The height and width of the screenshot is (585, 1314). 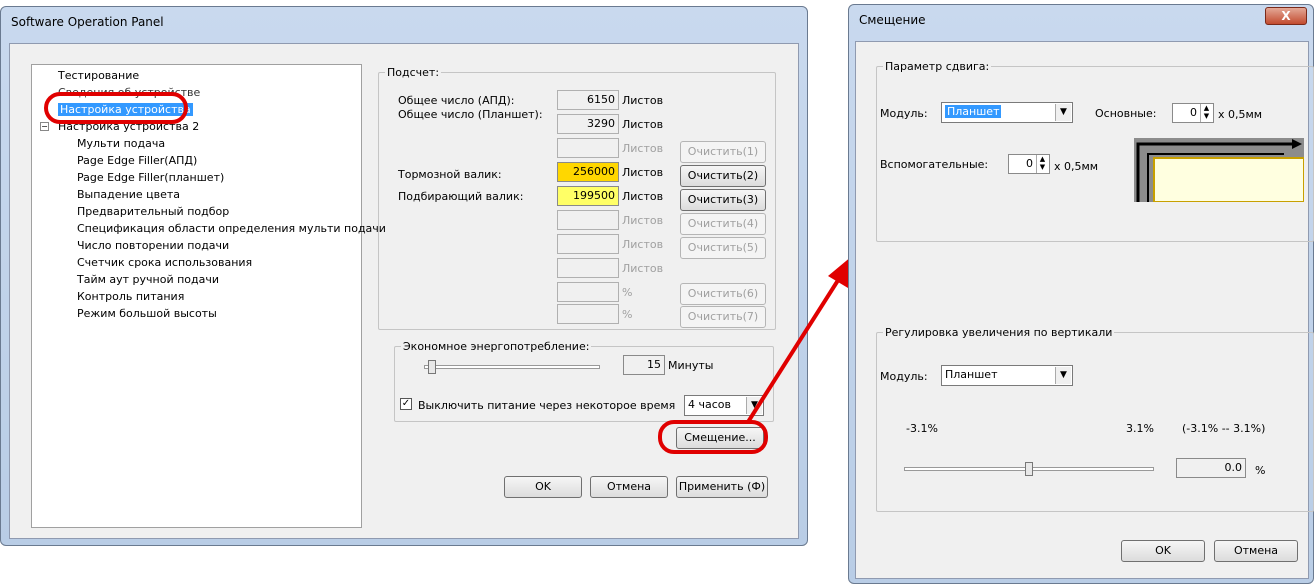 What do you see at coordinates (934, 164) in the screenshot?
I see `sub-label: Вспомогательные:` at bounding box center [934, 164].